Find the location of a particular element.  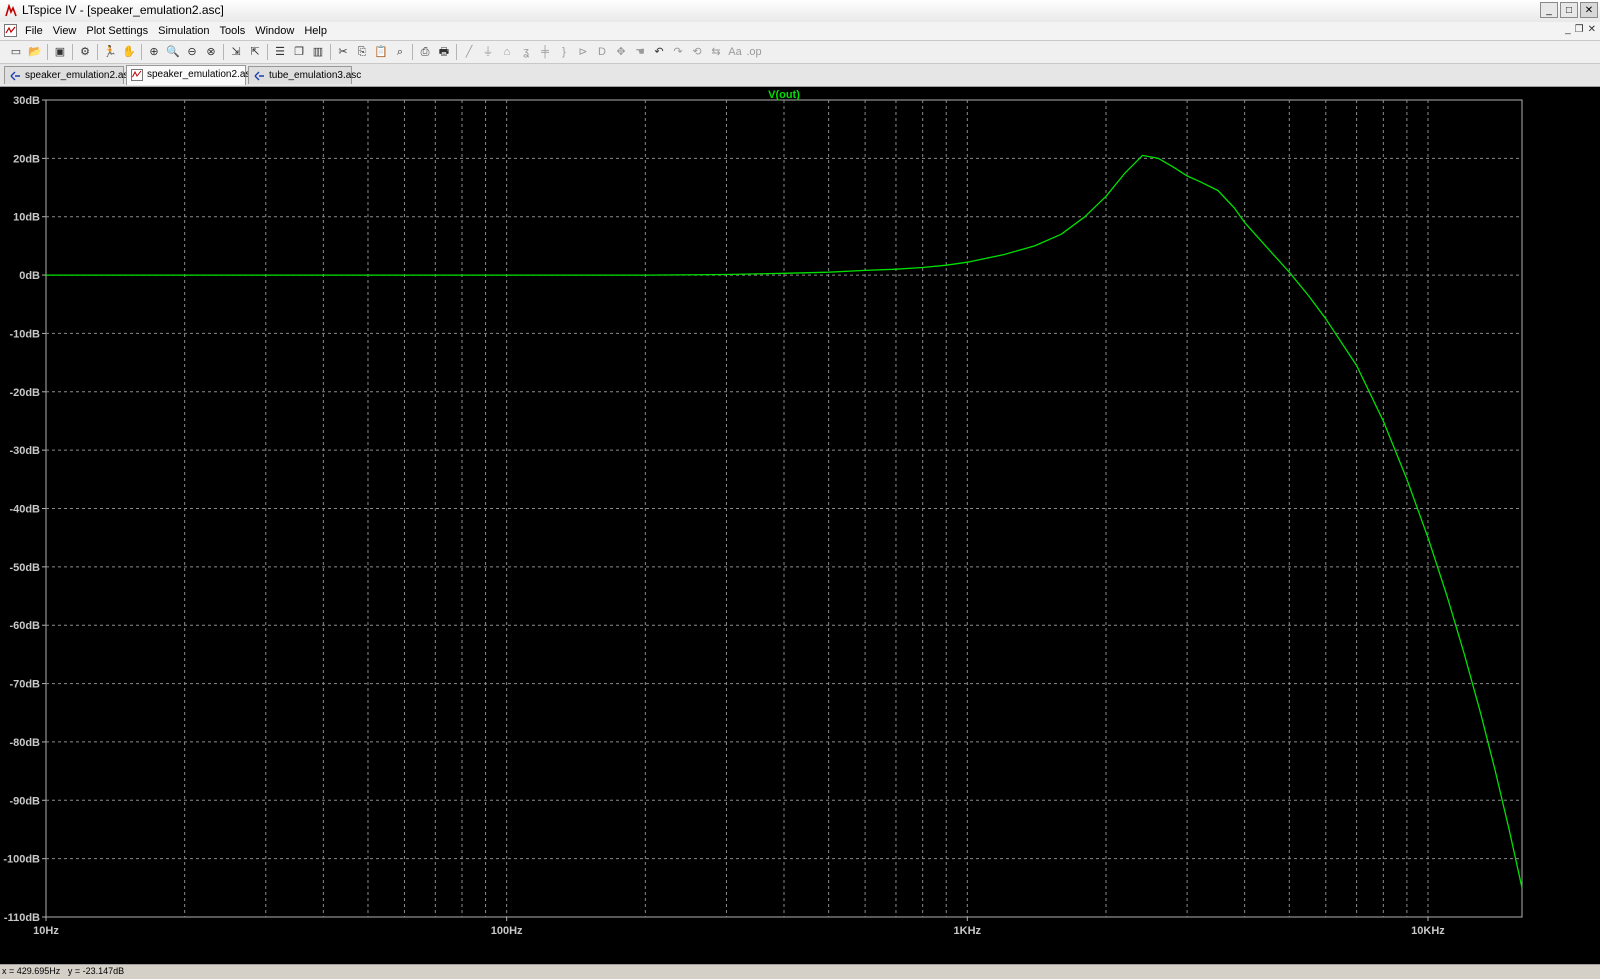

maximize-icon: □ is located at coordinates (1569, 10).